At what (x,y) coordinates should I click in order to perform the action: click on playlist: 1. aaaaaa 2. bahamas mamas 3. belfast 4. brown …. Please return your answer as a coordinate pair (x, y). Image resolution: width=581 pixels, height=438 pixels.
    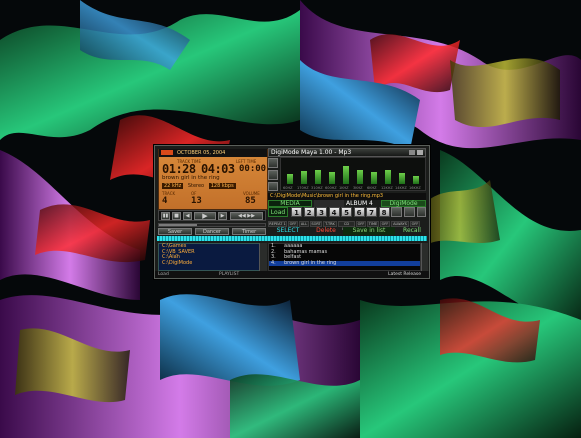
    Looking at the image, I should click on (344, 257).